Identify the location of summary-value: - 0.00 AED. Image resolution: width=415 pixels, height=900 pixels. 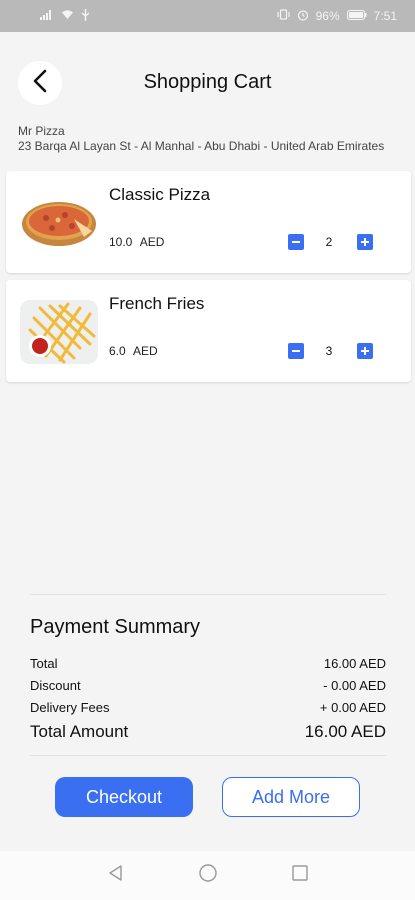
(354, 685).